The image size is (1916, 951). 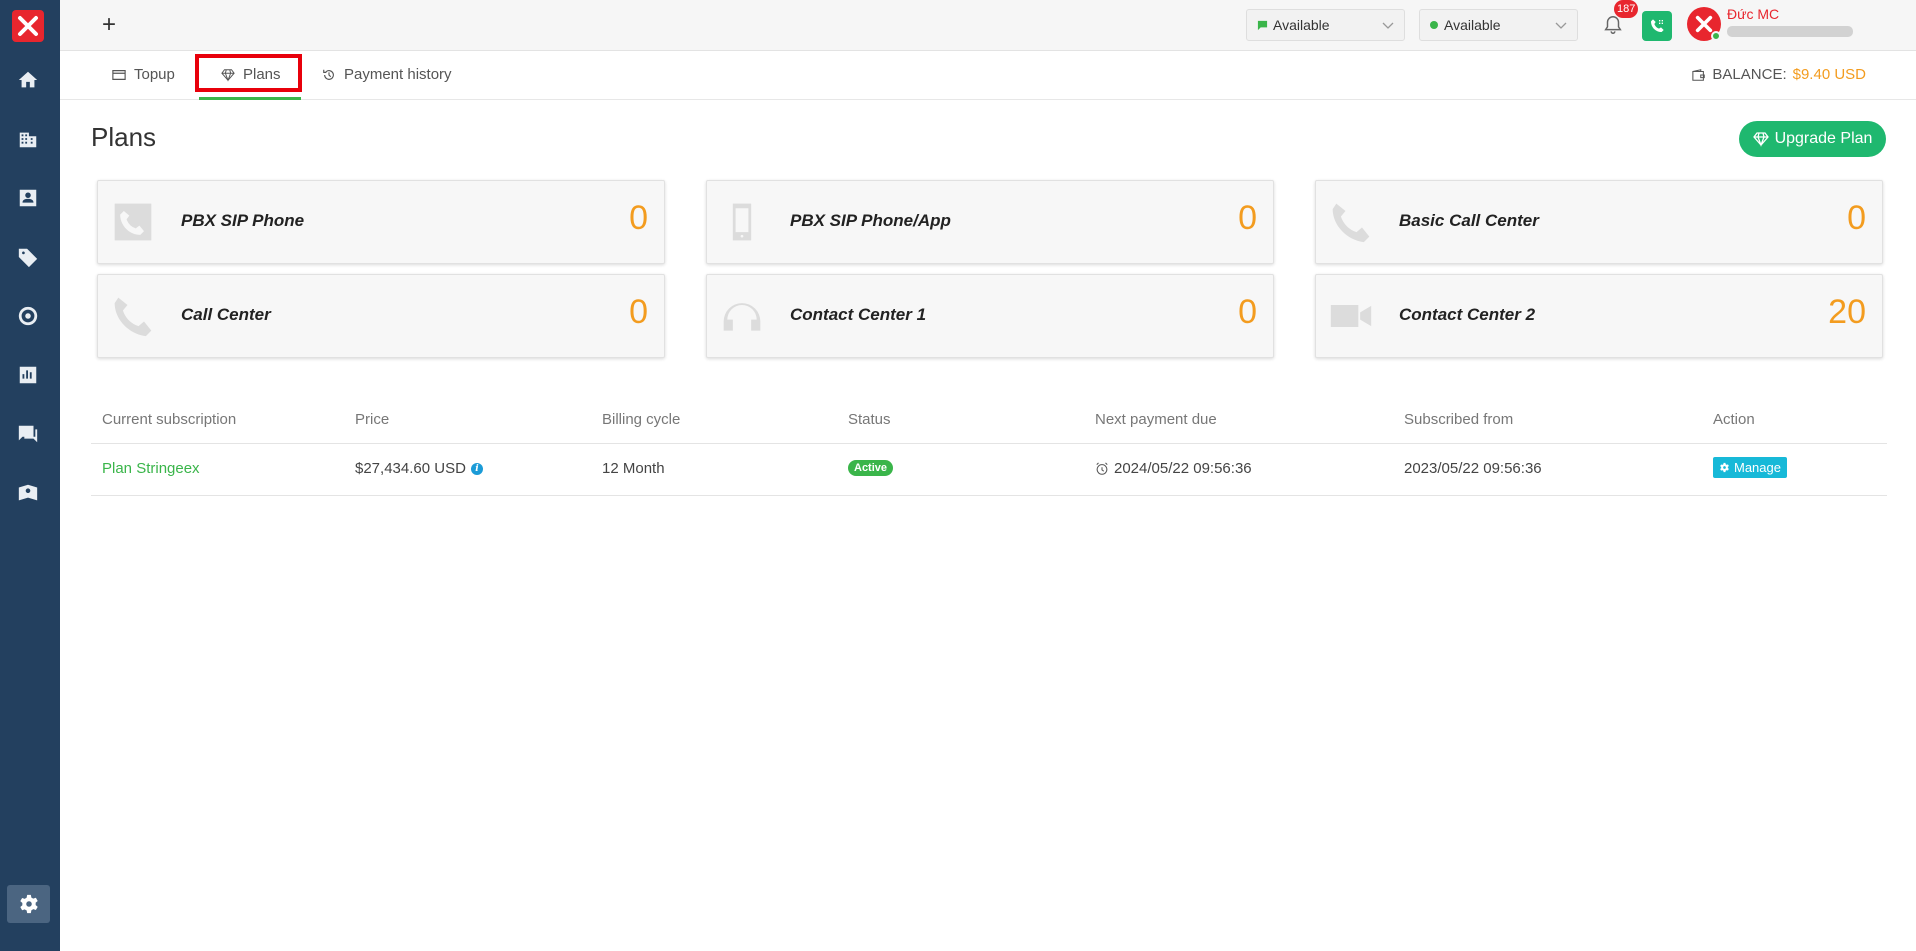 What do you see at coordinates (988, 25) in the screenshot?
I see `top-bar: + Available Available 187 Đức MC` at bounding box center [988, 25].